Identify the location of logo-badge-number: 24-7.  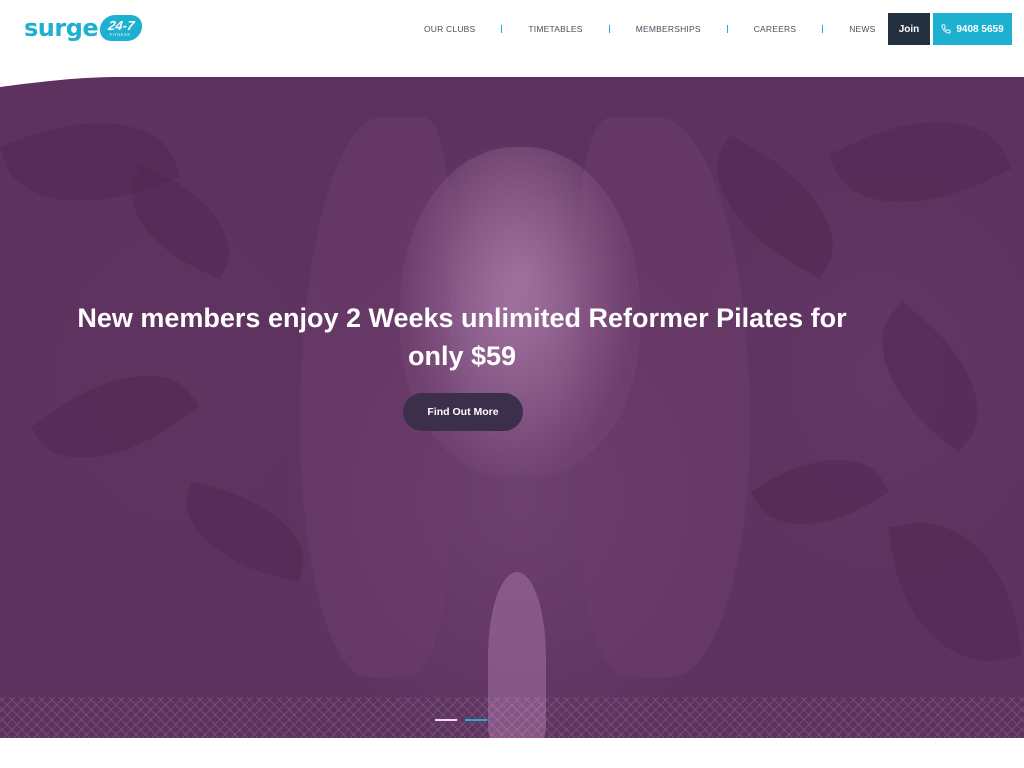
(121, 25).